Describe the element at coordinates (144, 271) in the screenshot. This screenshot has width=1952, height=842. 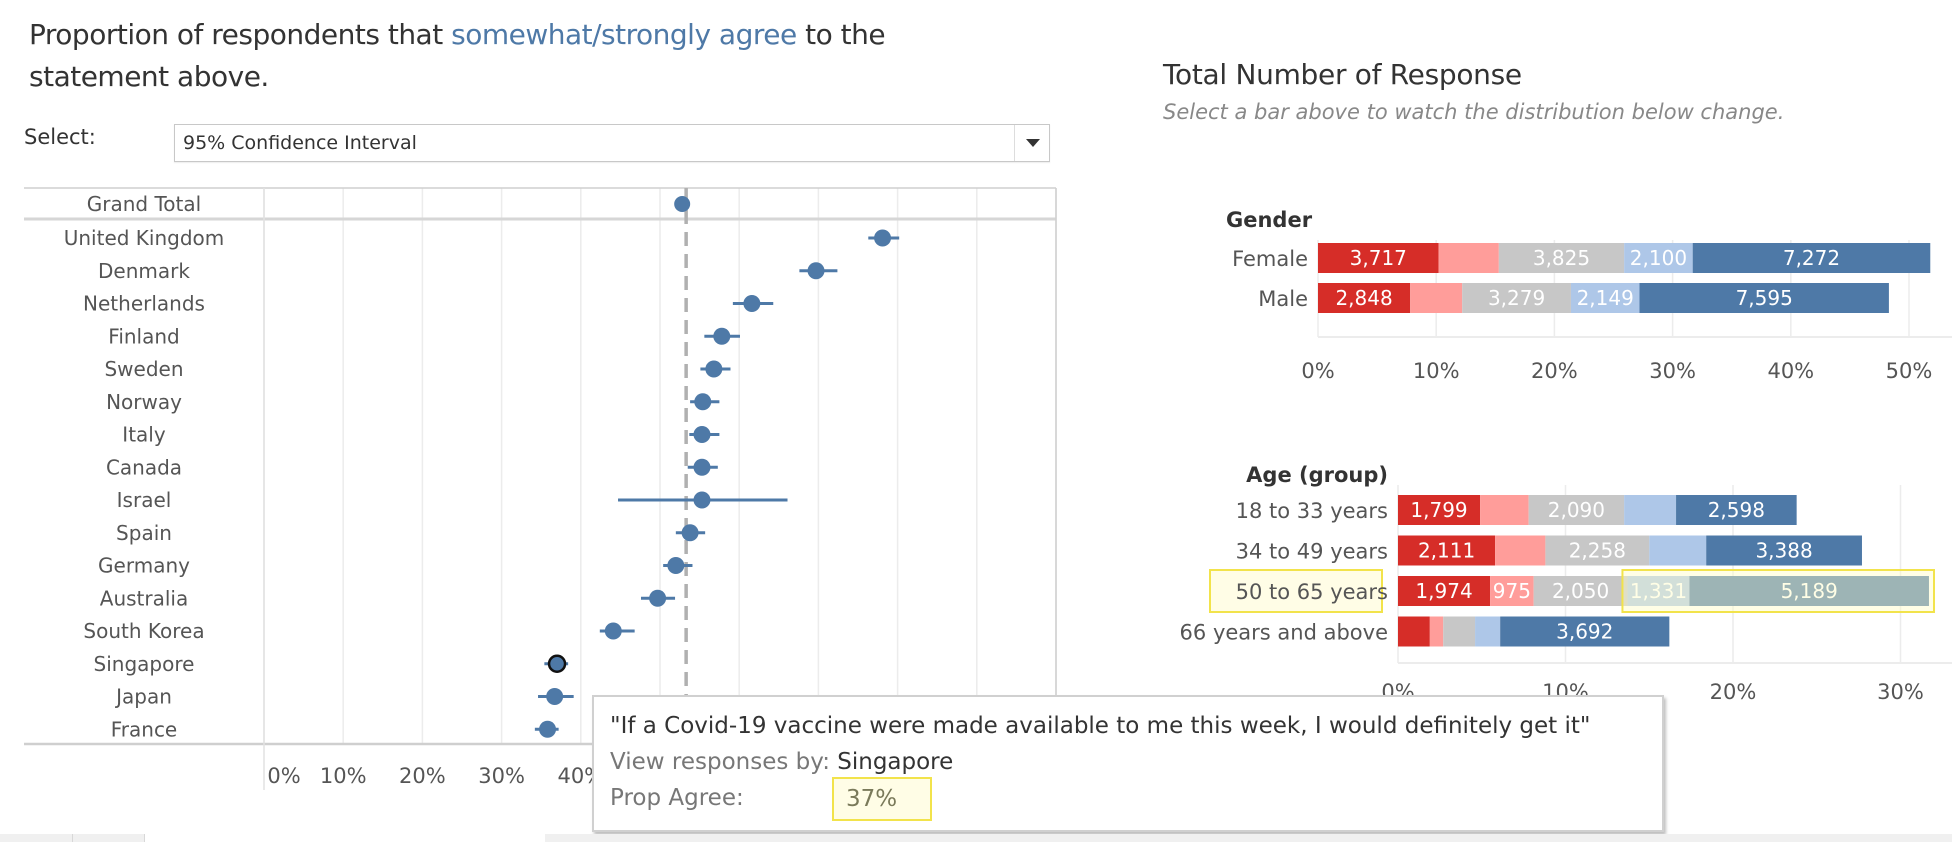
I see `row-label: Denmark` at that location.